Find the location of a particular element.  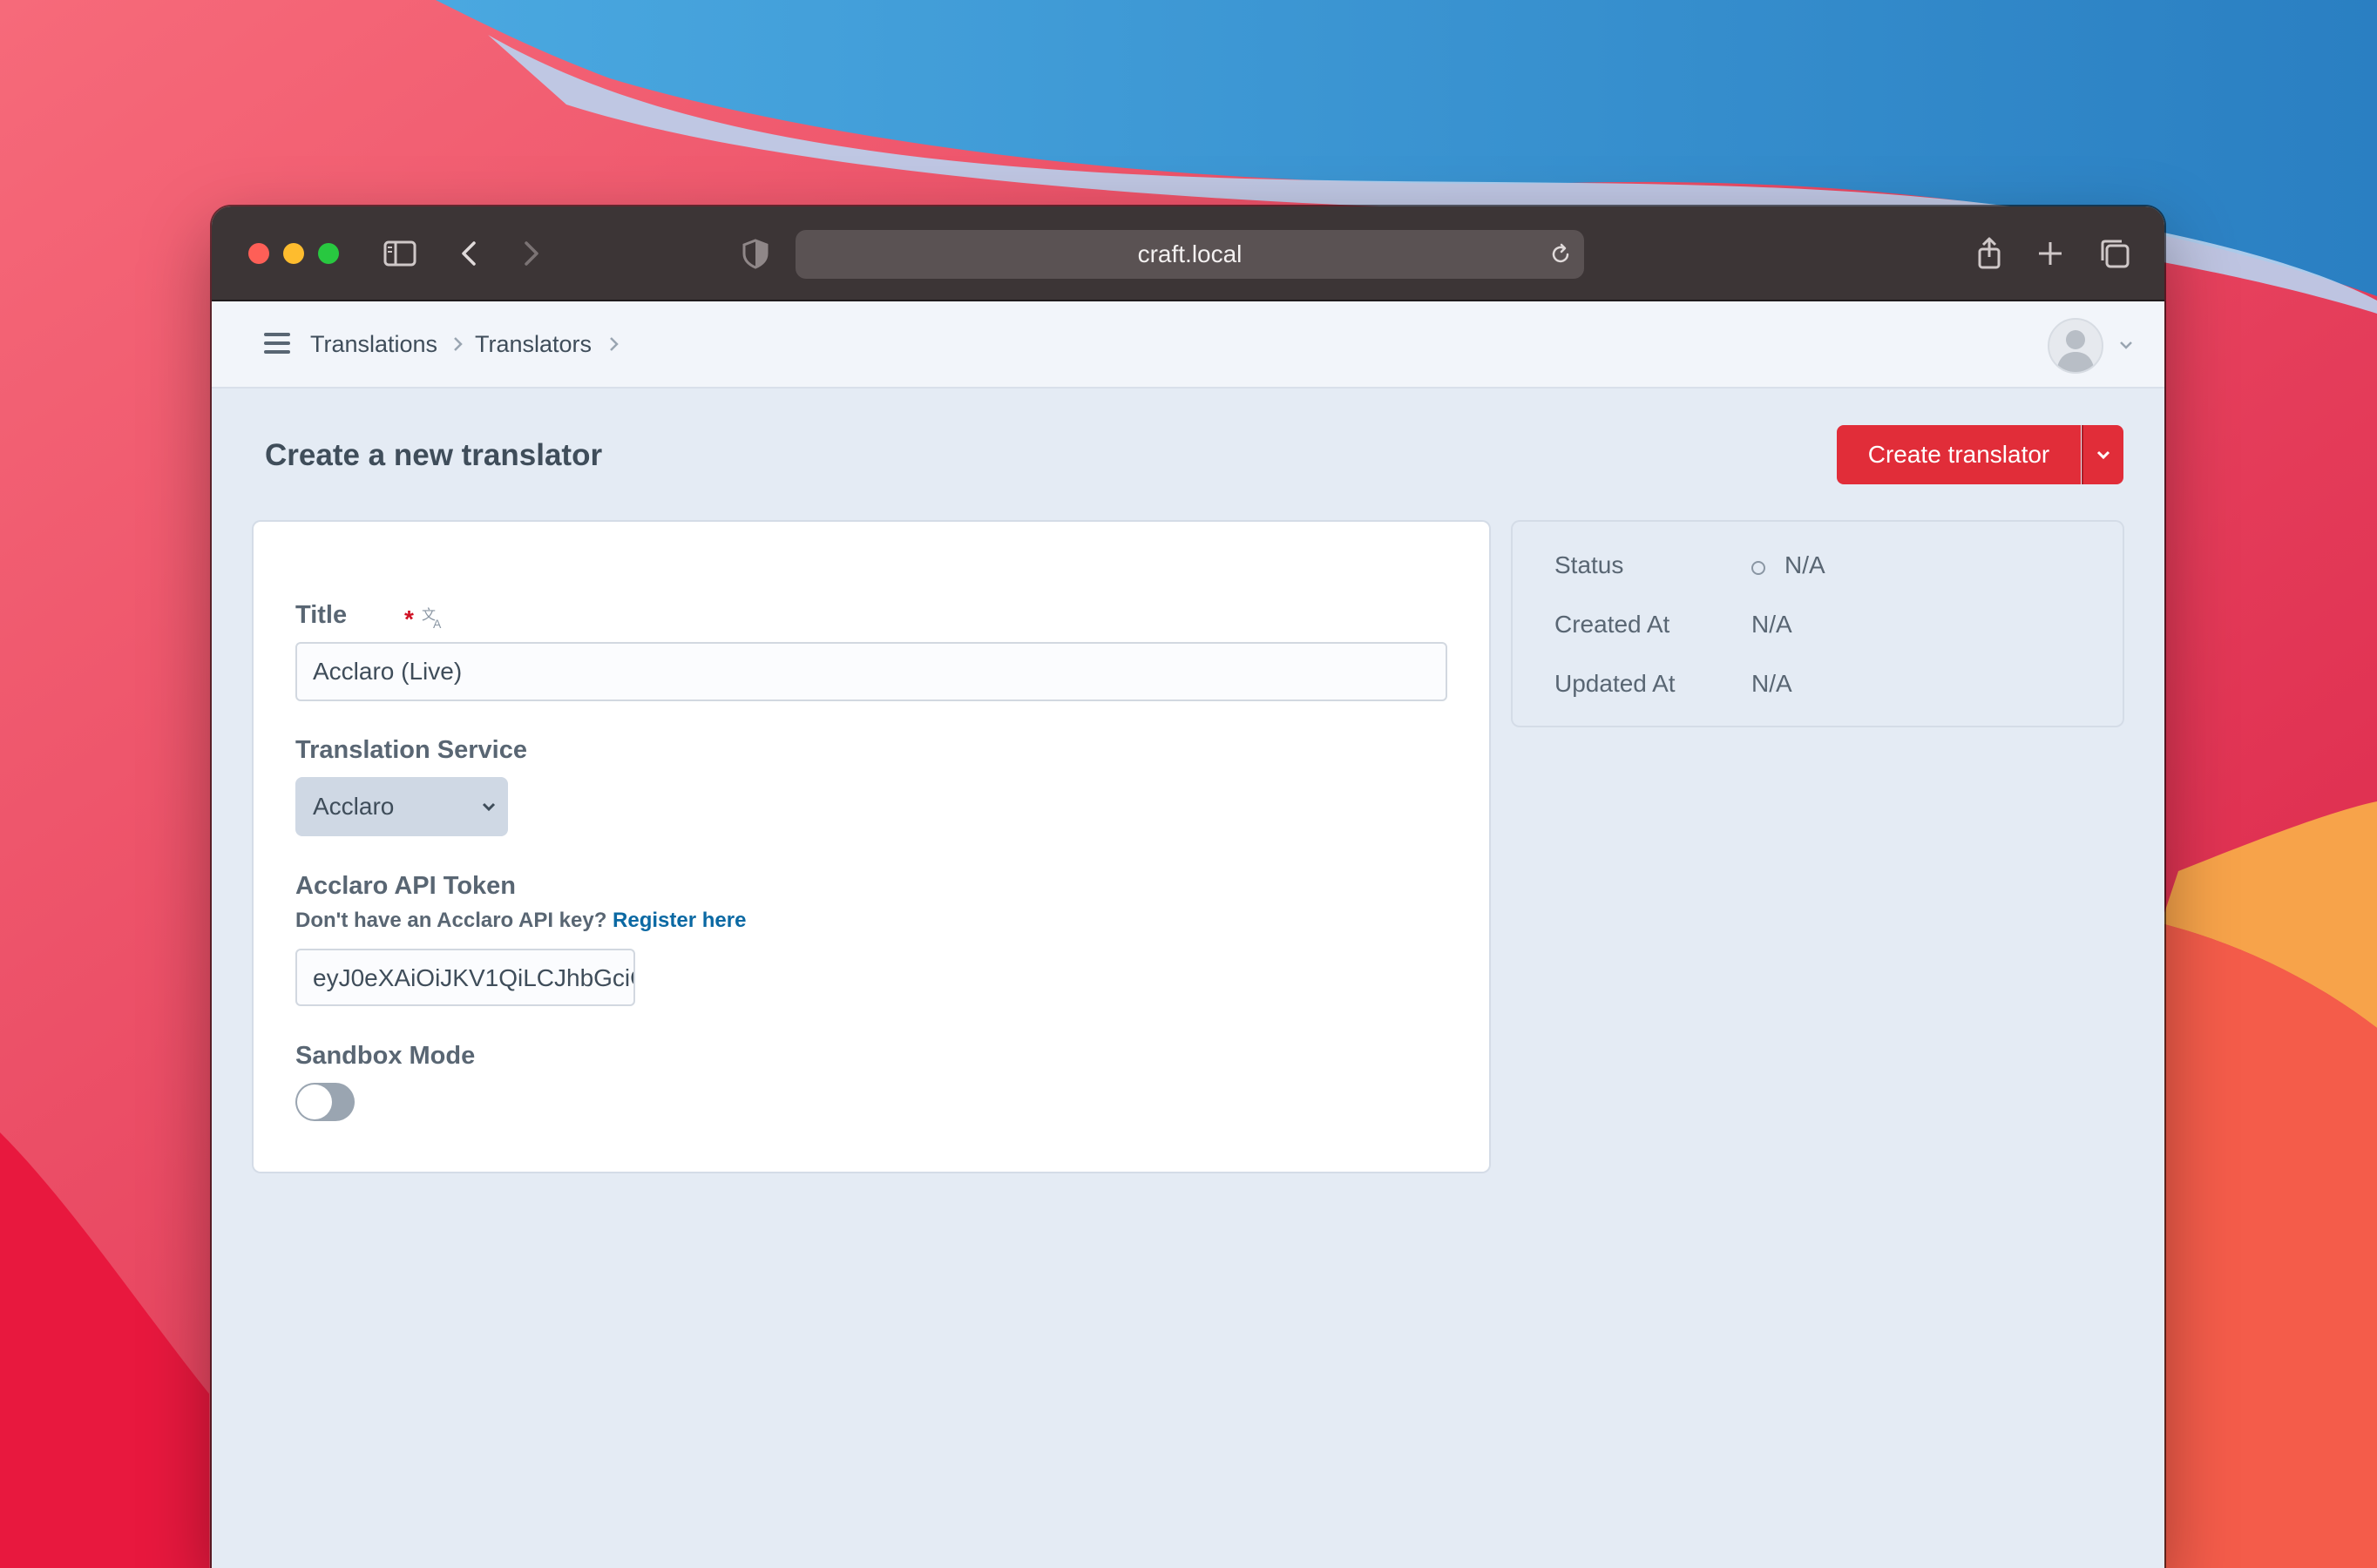

instructions-text: Don't have an Acclaro API key? is located at coordinates (451, 920).